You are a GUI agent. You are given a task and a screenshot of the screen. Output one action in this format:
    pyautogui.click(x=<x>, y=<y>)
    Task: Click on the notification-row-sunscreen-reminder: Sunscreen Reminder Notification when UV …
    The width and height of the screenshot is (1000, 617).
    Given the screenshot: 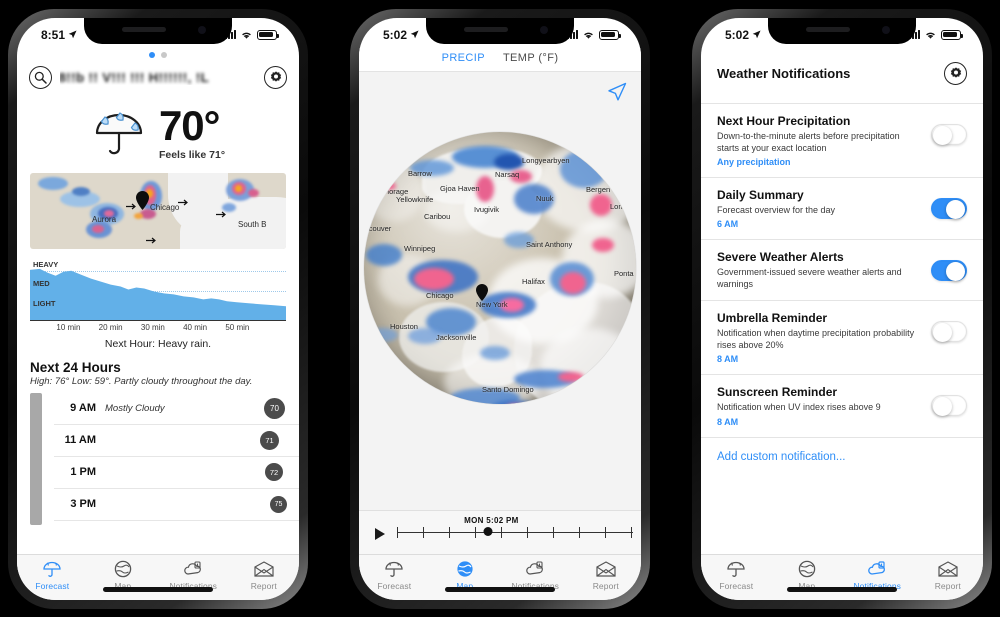 What is the action you would take?
    pyautogui.click(x=842, y=405)
    